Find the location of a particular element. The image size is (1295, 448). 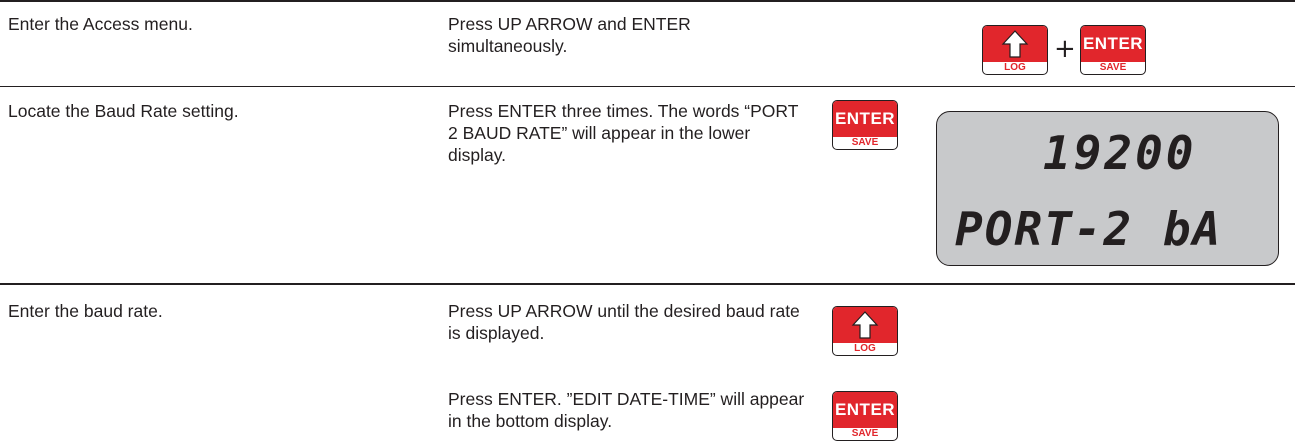

lcd-upper-line: 19200 is located at coordinates (1120, 153).